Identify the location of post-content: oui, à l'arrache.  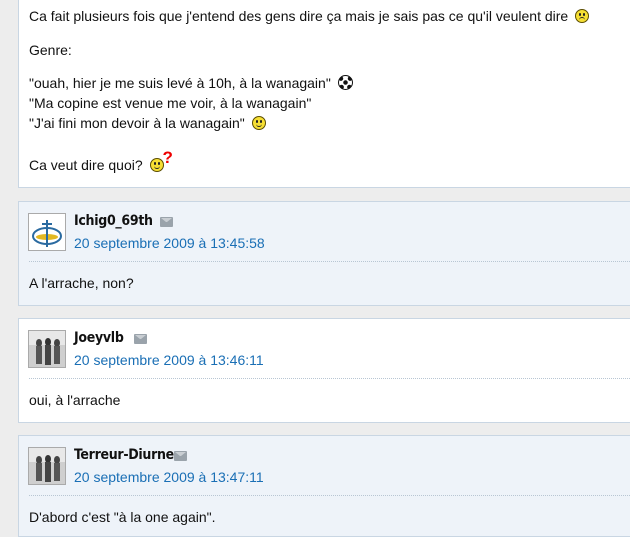
(75, 400).